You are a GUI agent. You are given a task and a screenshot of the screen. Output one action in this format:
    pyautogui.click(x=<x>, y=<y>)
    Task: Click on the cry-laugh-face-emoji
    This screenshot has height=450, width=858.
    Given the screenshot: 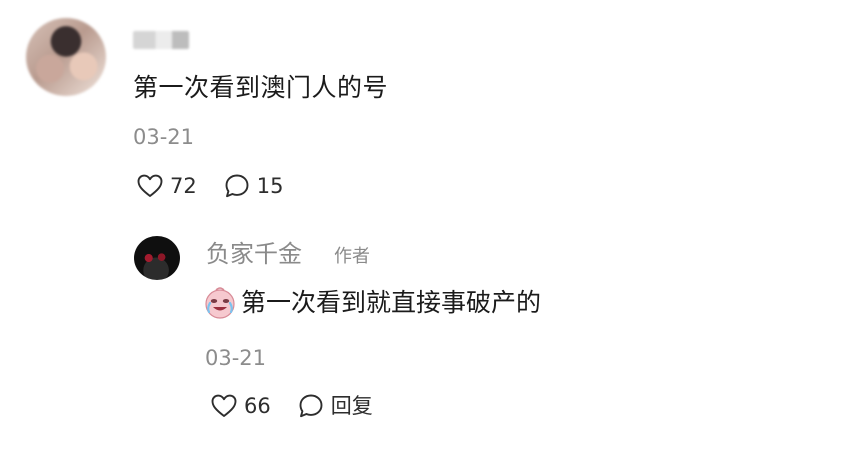 What is the action you would take?
    pyautogui.click(x=220, y=303)
    